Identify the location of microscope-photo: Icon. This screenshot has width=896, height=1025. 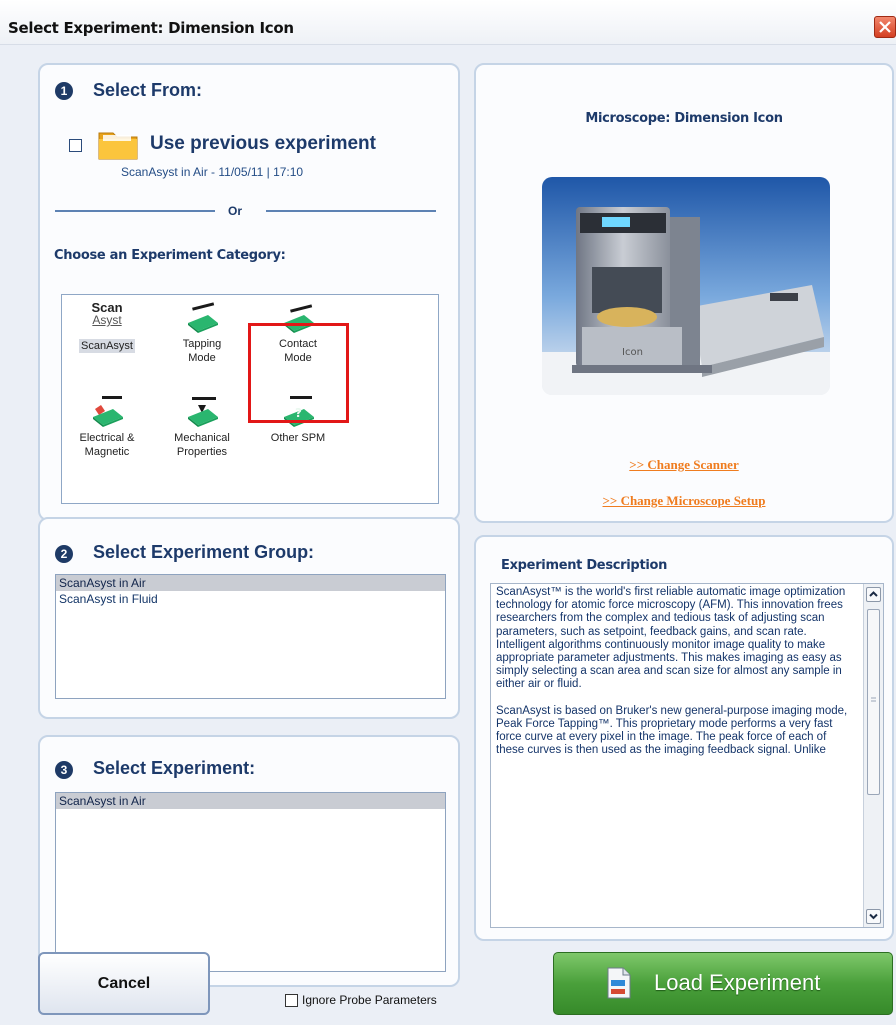
(686, 286).